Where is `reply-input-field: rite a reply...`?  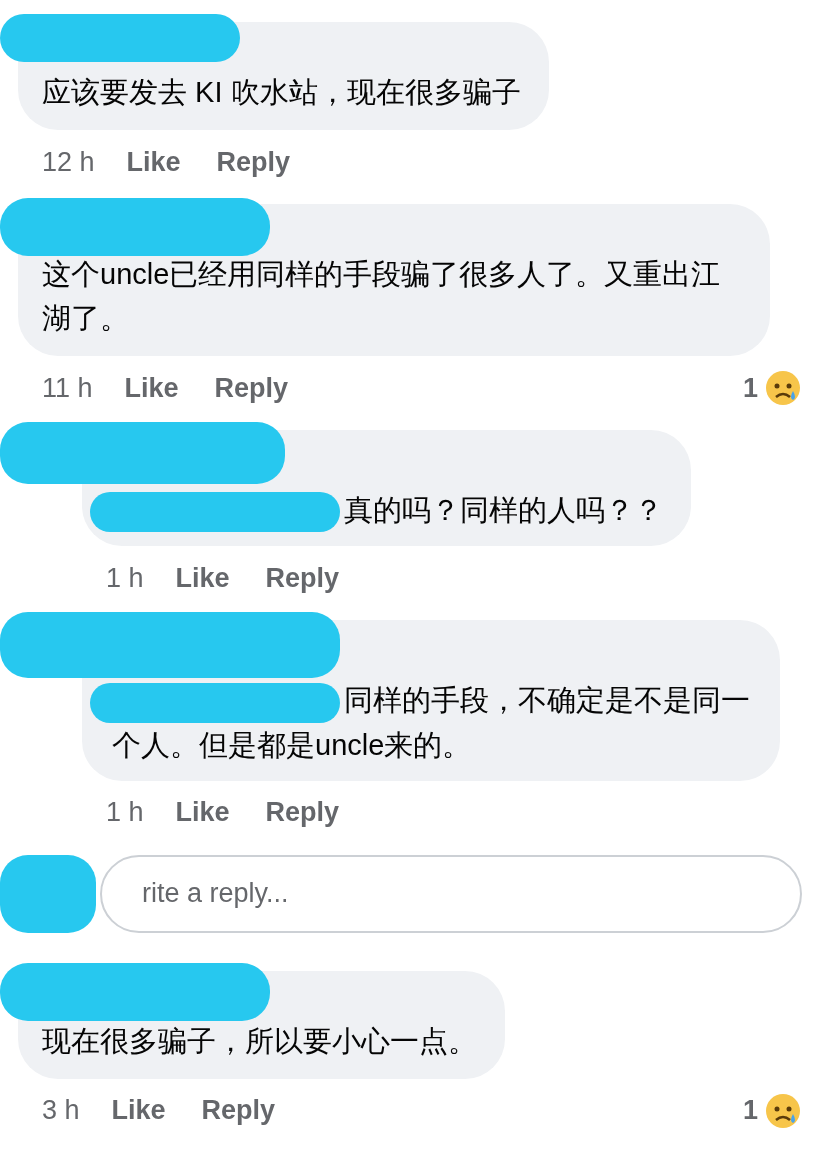 reply-input-field: rite a reply... is located at coordinates (451, 893).